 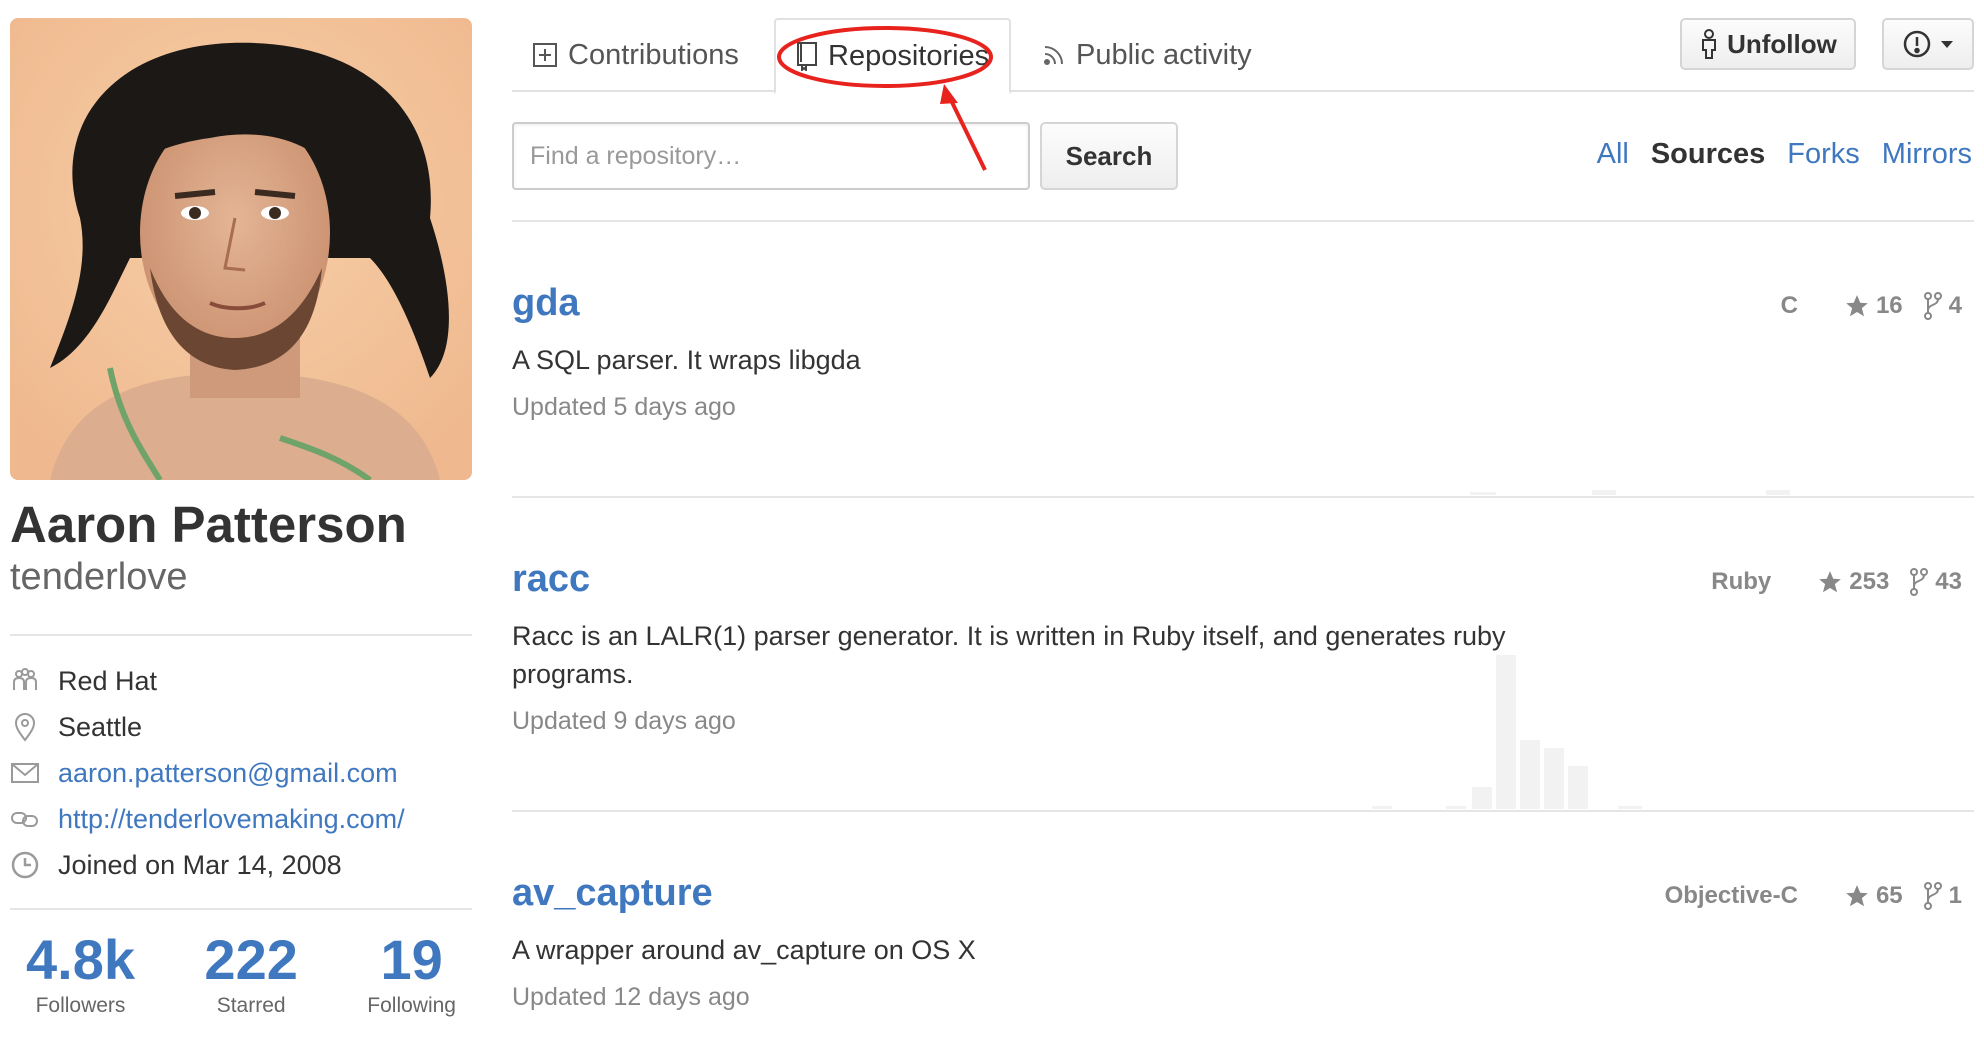 I want to click on vcard-location: Seattle, so click(x=241, y=727).